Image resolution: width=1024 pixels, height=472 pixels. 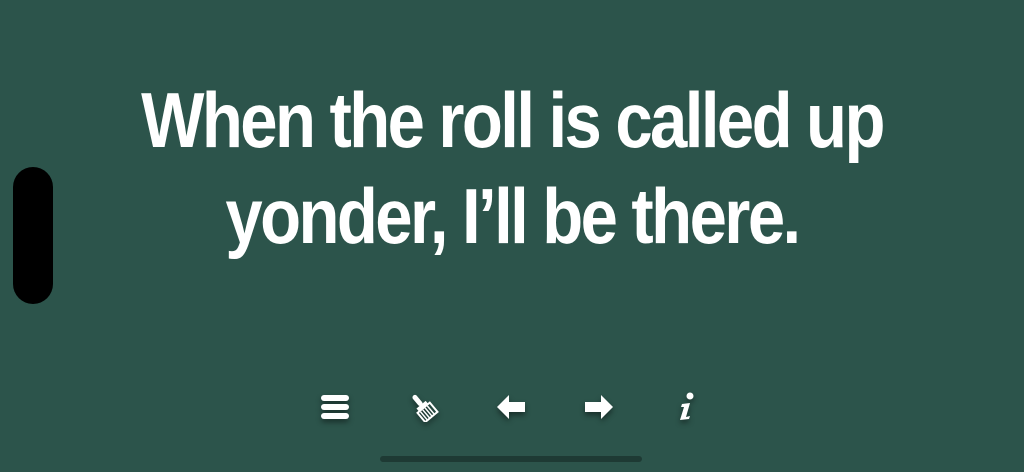 I want to click on theme-button, so click(x=423, y=407).